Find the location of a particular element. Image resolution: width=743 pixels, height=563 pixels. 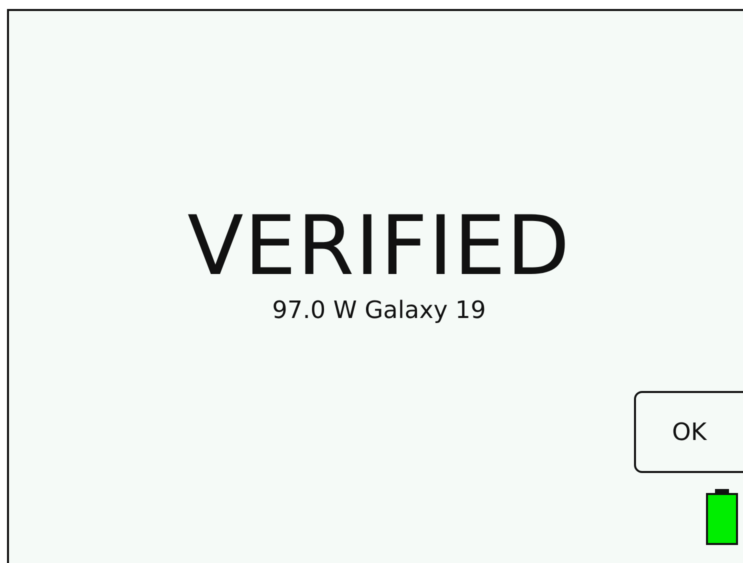

ok-button: OK is located at coordinates (688, 432).